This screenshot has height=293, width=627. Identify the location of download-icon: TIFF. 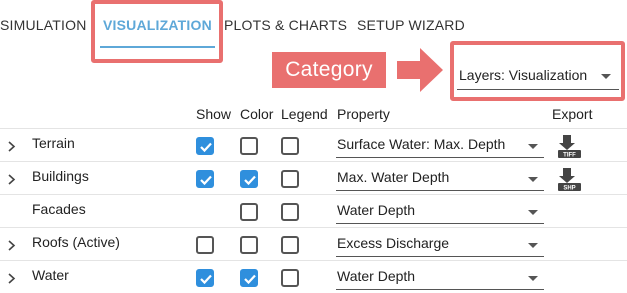
(569, 146).